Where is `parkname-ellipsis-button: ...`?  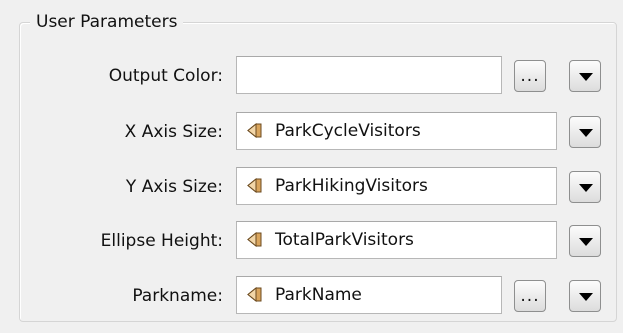
parkname-ellipsis-button: ... is located at coordinates (530, 296).